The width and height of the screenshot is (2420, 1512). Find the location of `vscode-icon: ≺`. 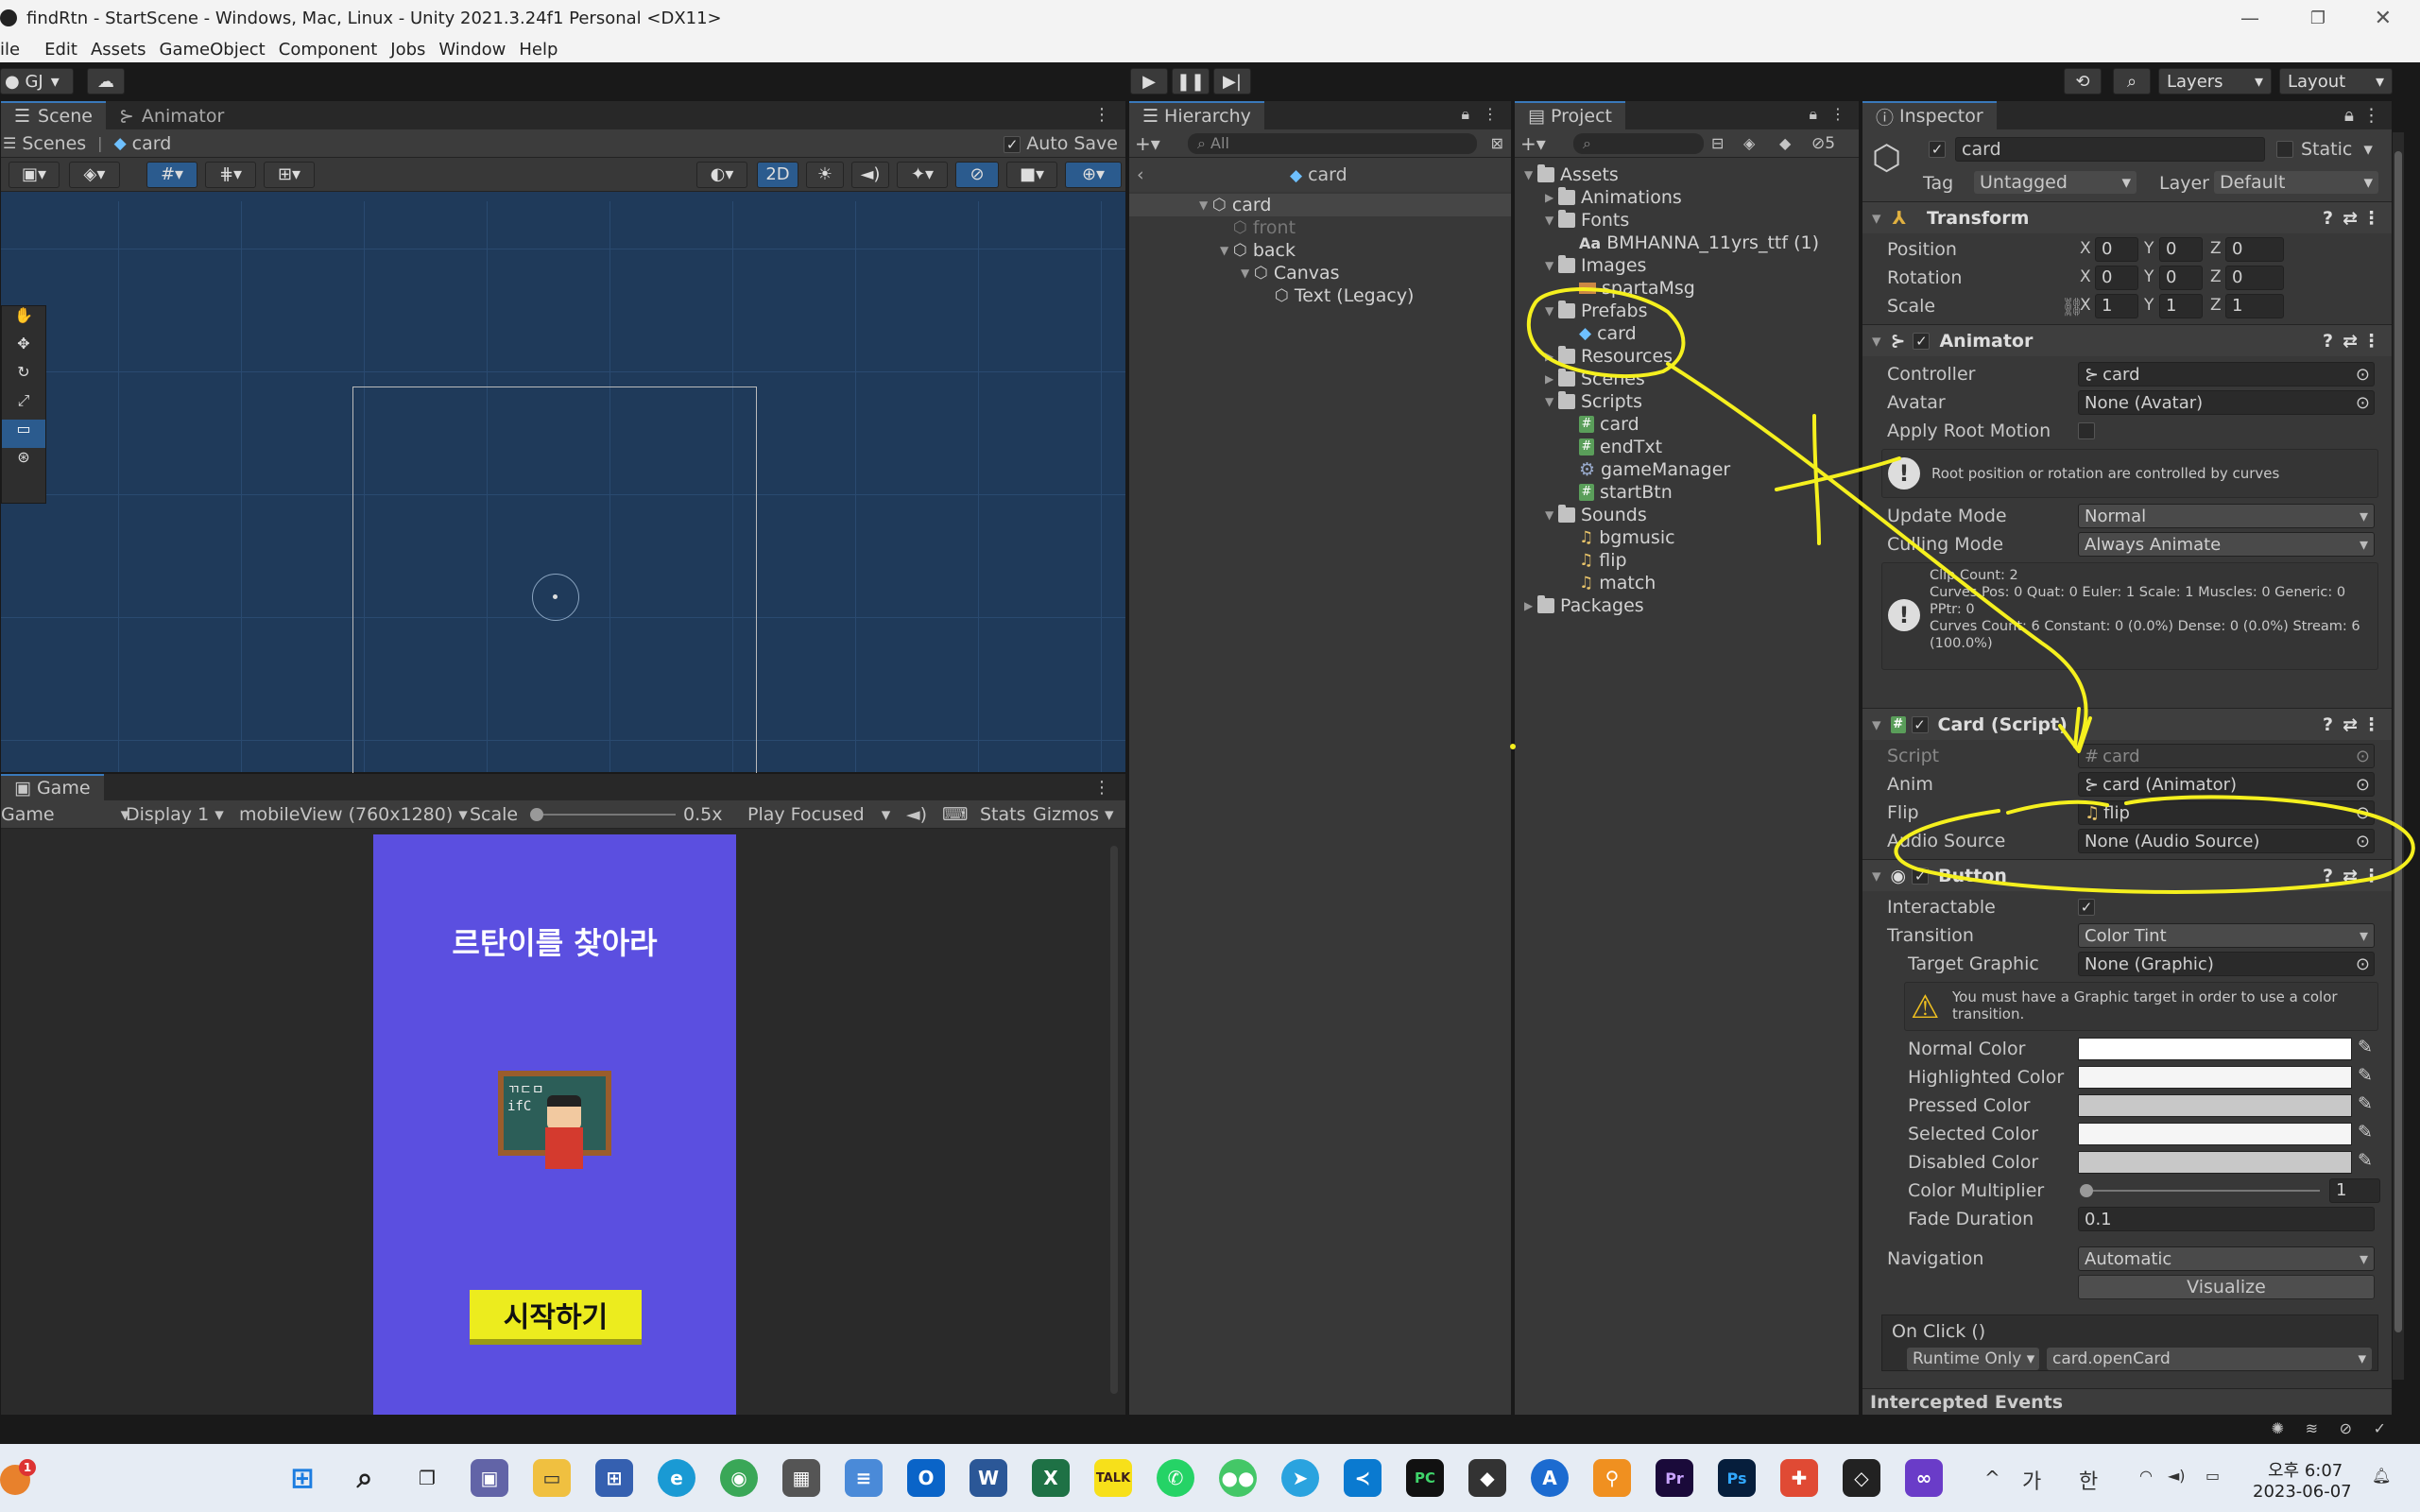

vscode-icon: ≺ is located at coordinates (1363, 1478).